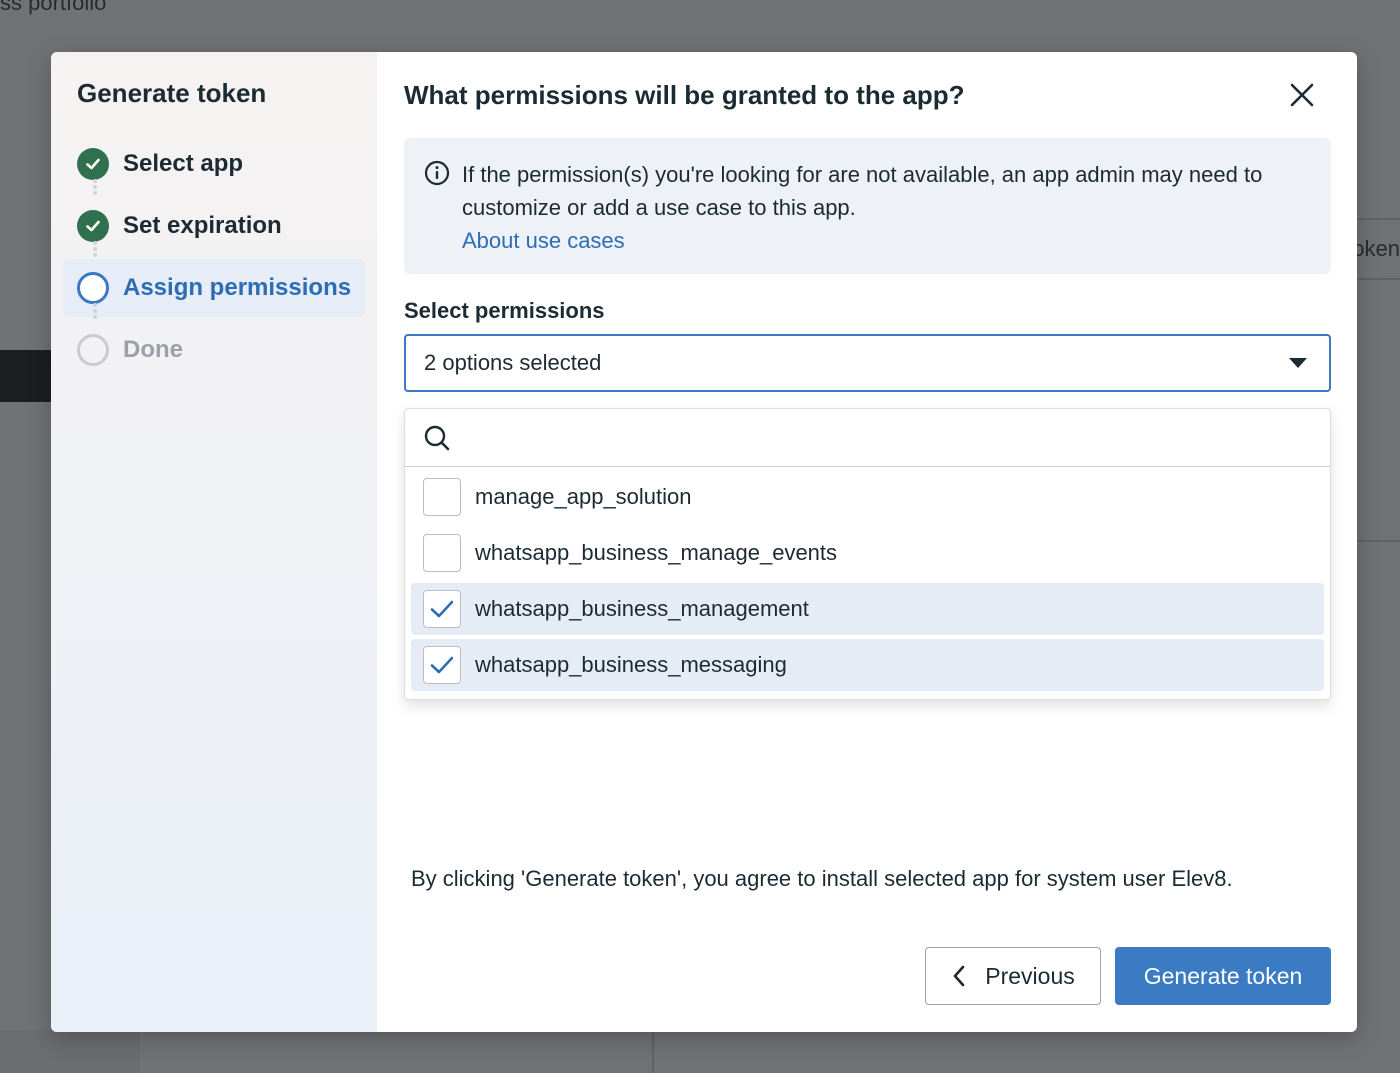 The image size is (1400, 1073). Describe the element at coordinates (631, 664) in the screenshot. I see `option-label: whatsapp_business_messaging` at that location.